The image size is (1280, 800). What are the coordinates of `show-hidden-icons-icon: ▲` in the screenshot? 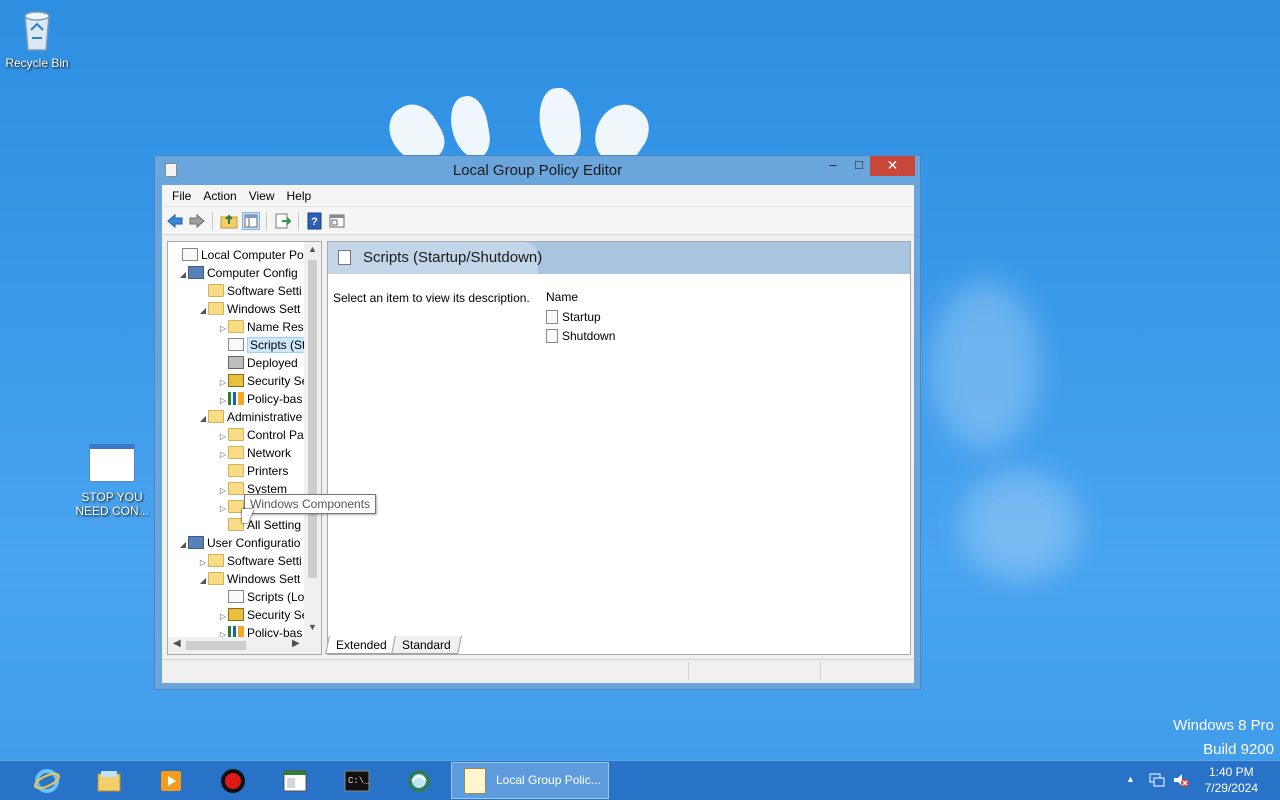 It's located at (1130, 779).